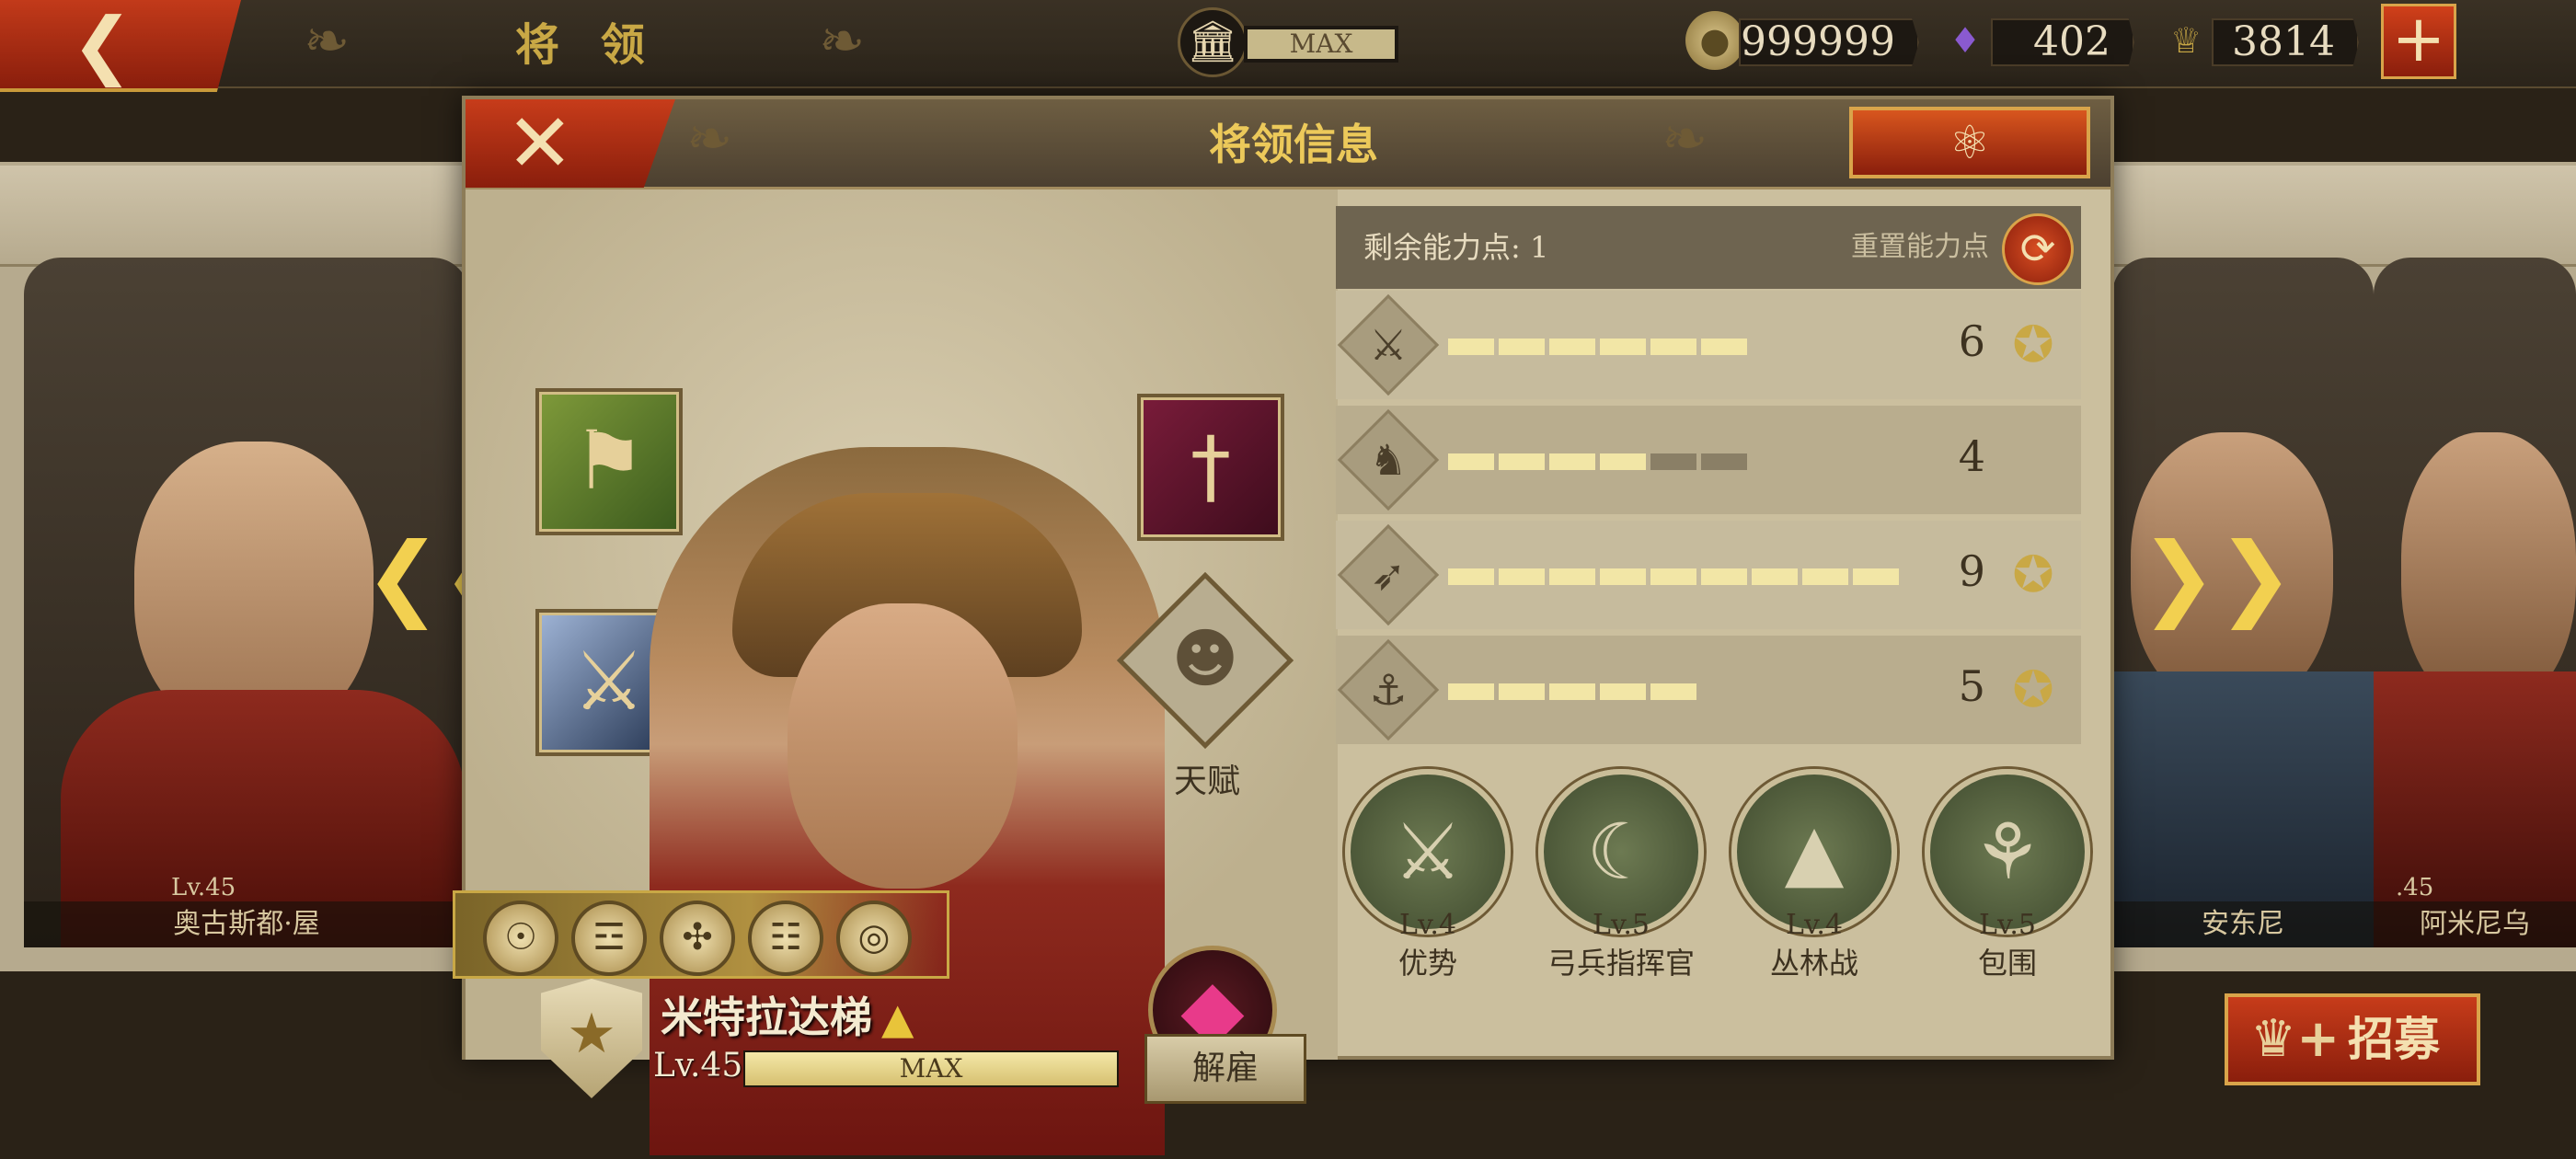 Image resolution: width=2576 pixels, height=1159 pixels. Describe the element at coordinates (1205, 658) in the screenshot. I see `talent-face-icon: ☻` at that location.